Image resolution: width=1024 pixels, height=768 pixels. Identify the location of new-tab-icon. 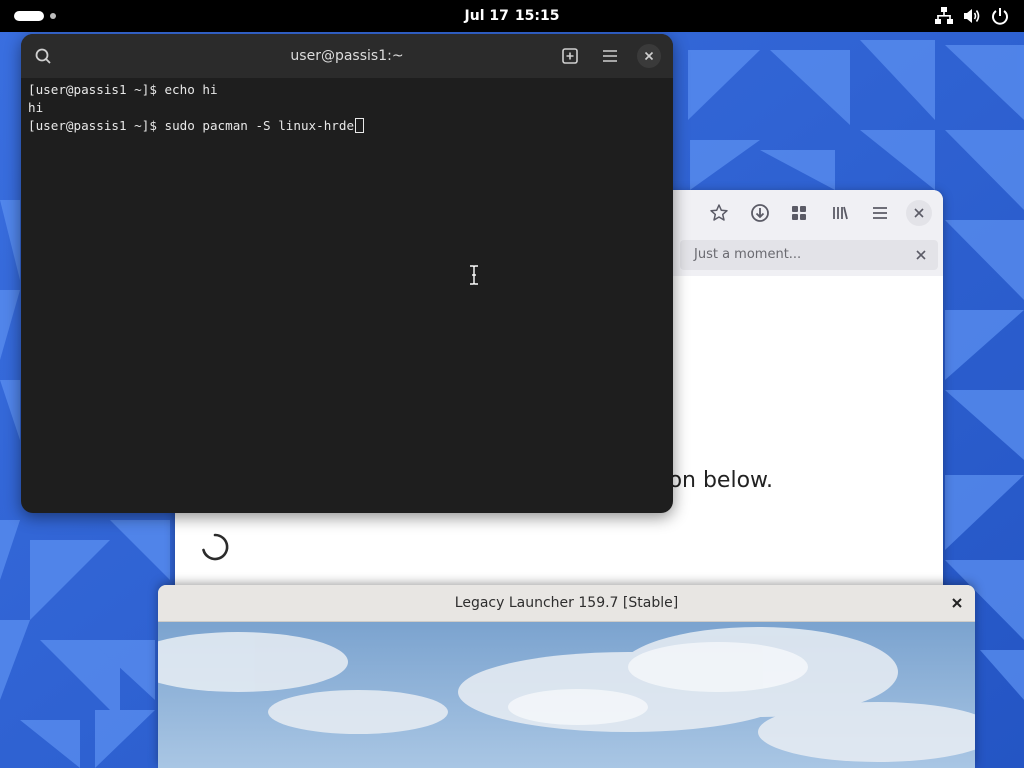
(570, 56).